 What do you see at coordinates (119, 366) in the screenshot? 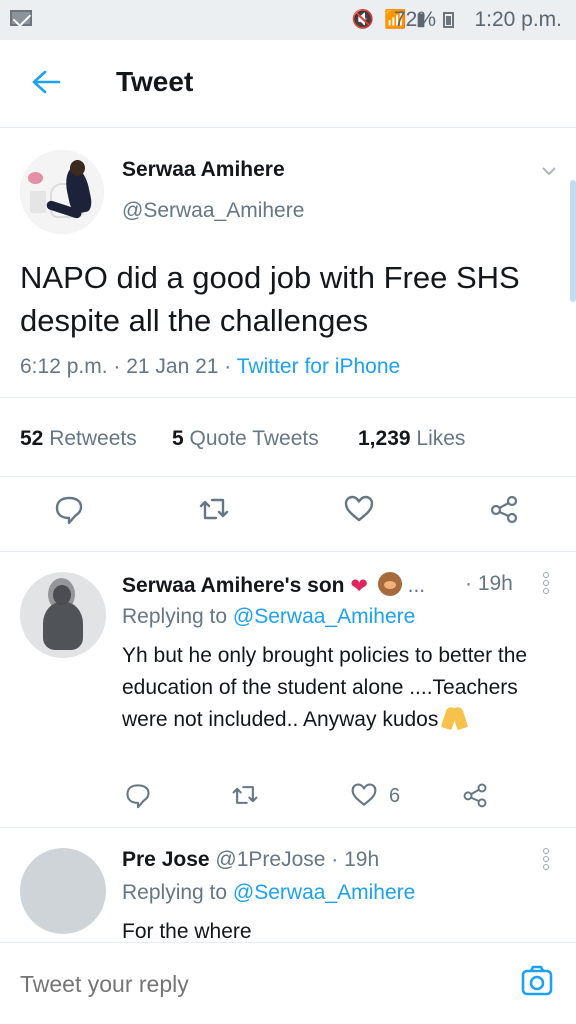
I see `tweet-timestamp: 6:12 p.m. · 21 Jan 21` at bounding box center [119, 366].